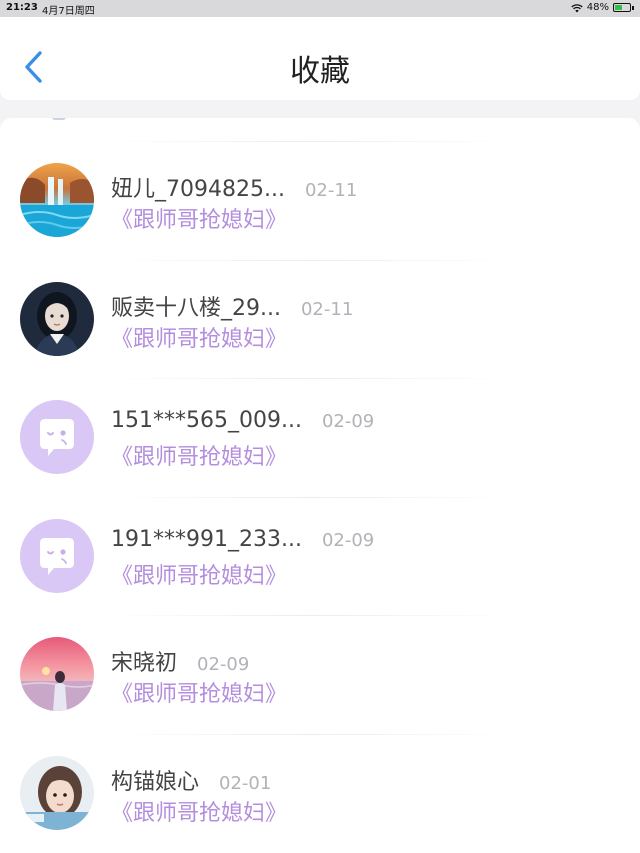 The image size is (640, 853). Describe the element at coordinates (245, 783) in the screenshot. I see `favorite-date: 02-01` at that location.